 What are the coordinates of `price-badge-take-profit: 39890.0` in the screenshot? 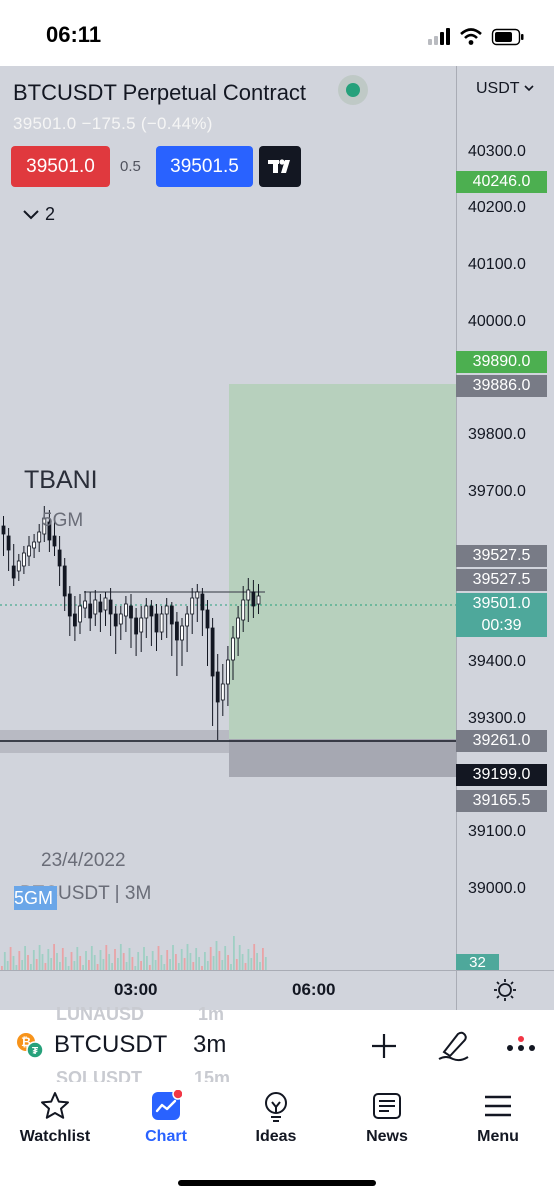 It's located at (501, 362).